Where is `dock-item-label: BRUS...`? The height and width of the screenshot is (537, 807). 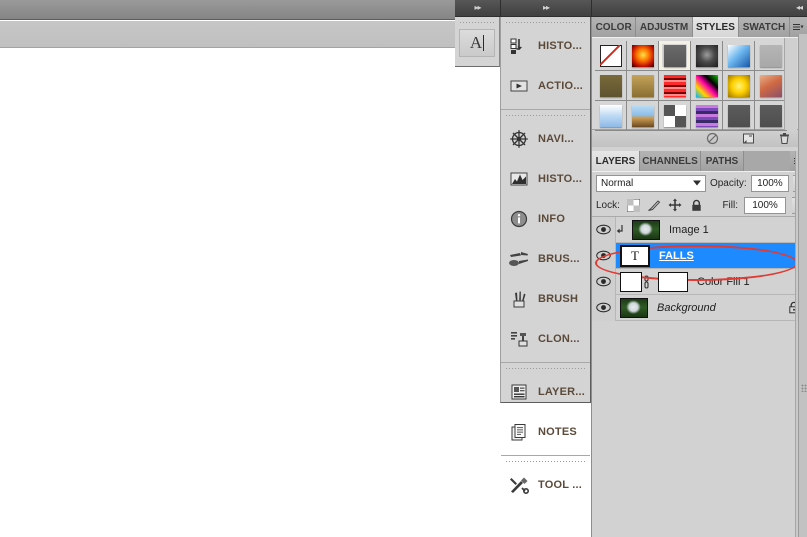 dock-item-label: BRUS... is located at coordinates (559, 259).